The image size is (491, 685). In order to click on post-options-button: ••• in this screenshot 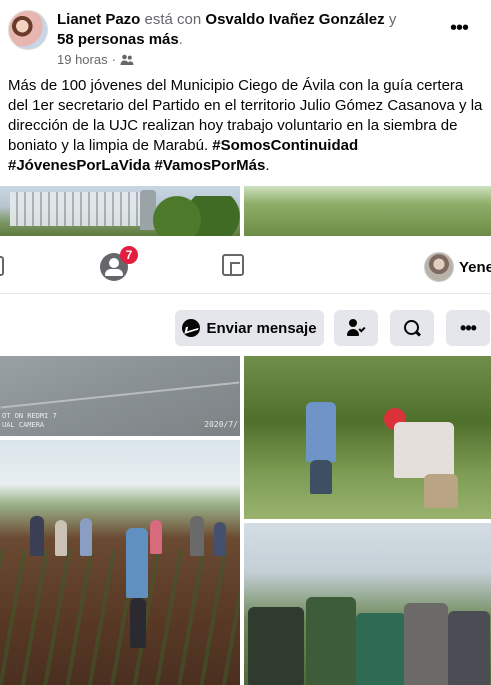, I will do `click(459, 28)`.